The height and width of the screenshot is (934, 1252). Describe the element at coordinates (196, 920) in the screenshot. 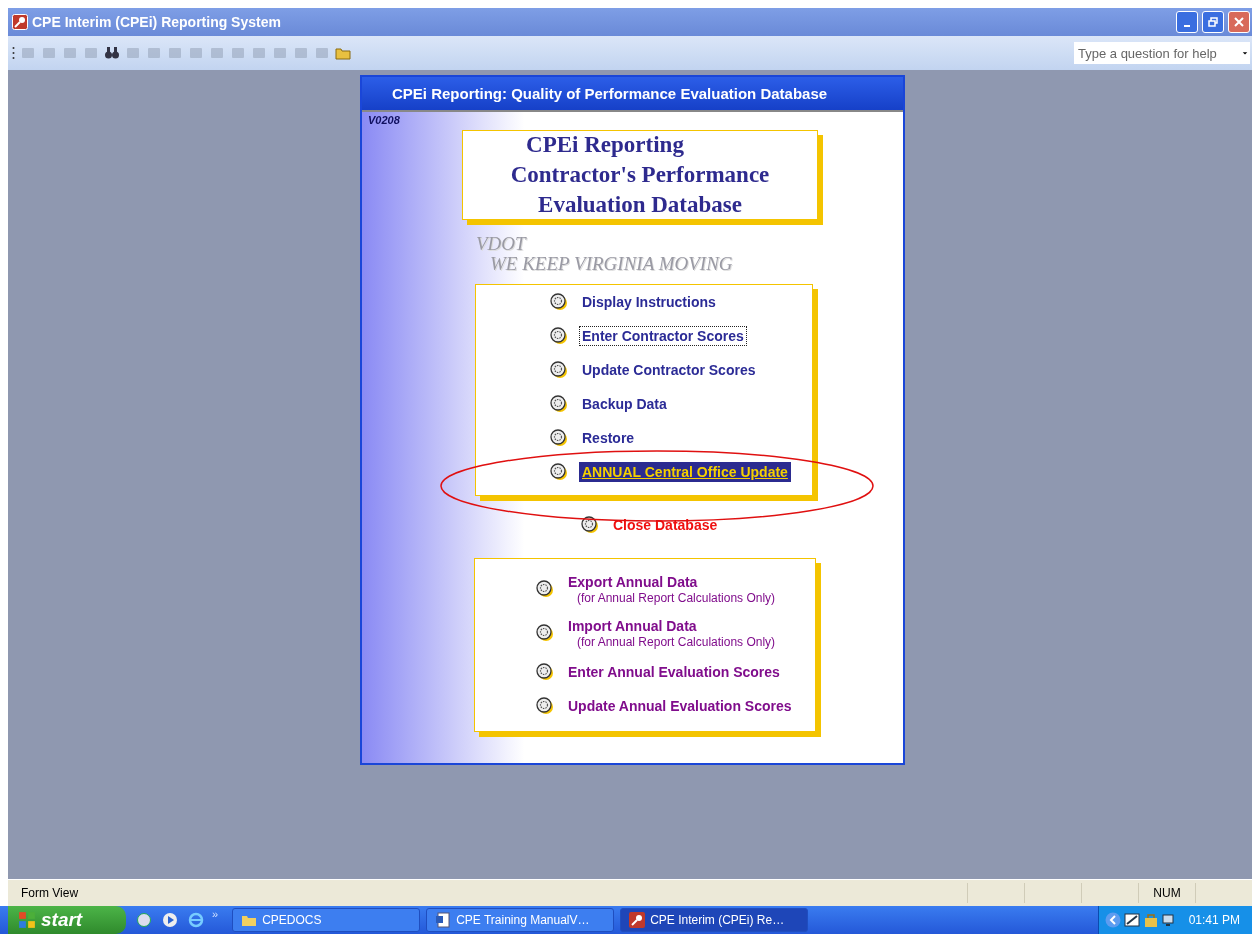

I see `browser-icon` at that location.